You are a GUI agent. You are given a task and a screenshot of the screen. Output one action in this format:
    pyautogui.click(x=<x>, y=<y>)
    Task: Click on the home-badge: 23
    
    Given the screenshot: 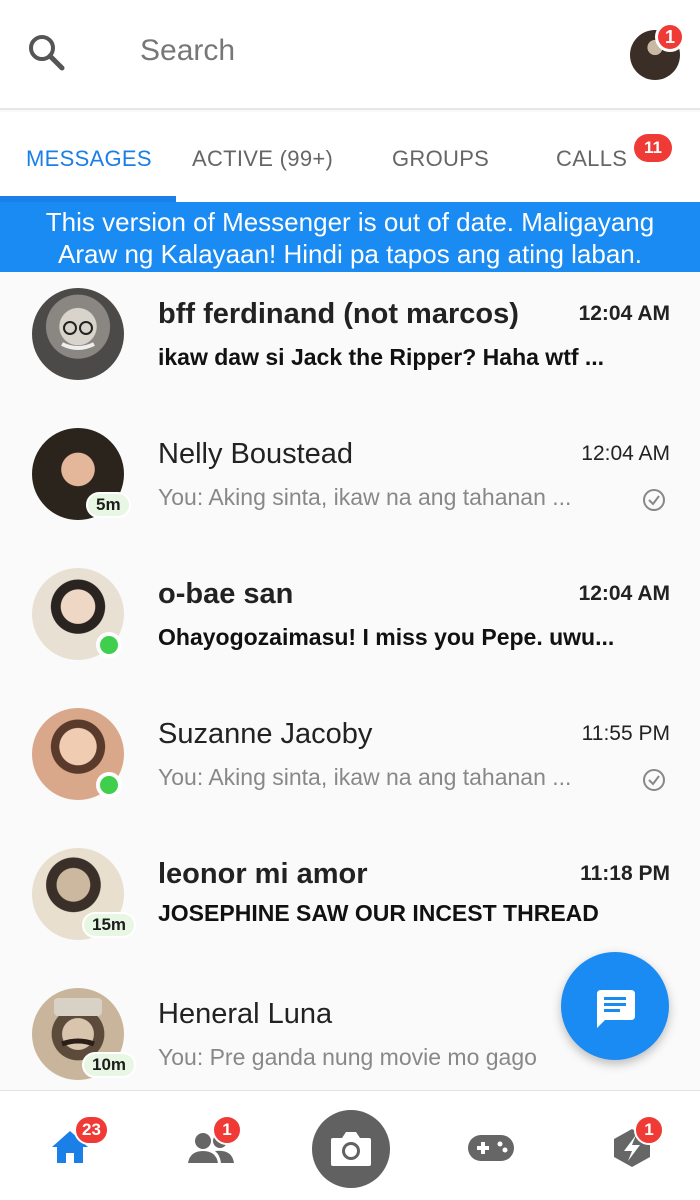 What is the action you would take?
    pyautogui.click(x=91, y=1130)
    